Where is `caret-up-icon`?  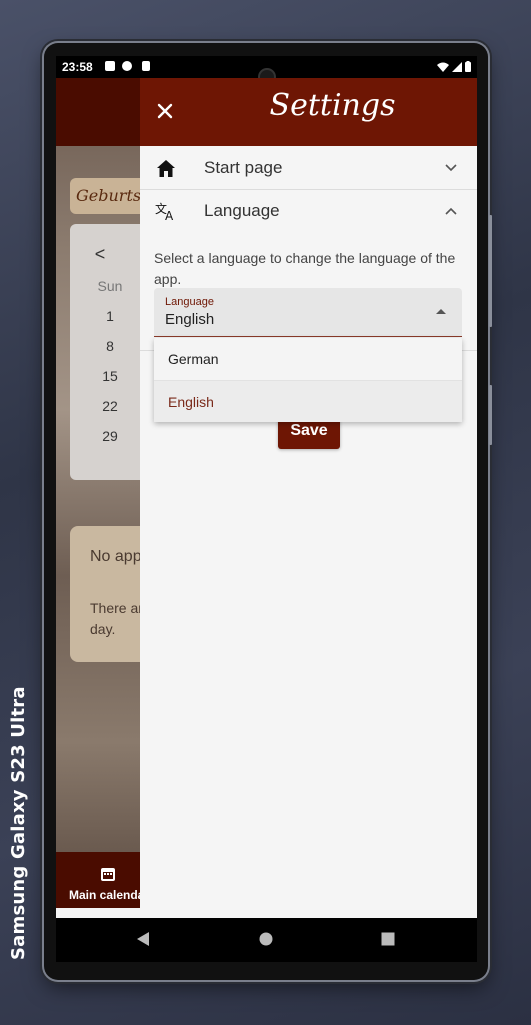
caret-up-icon is located at coordinates (441, 311).